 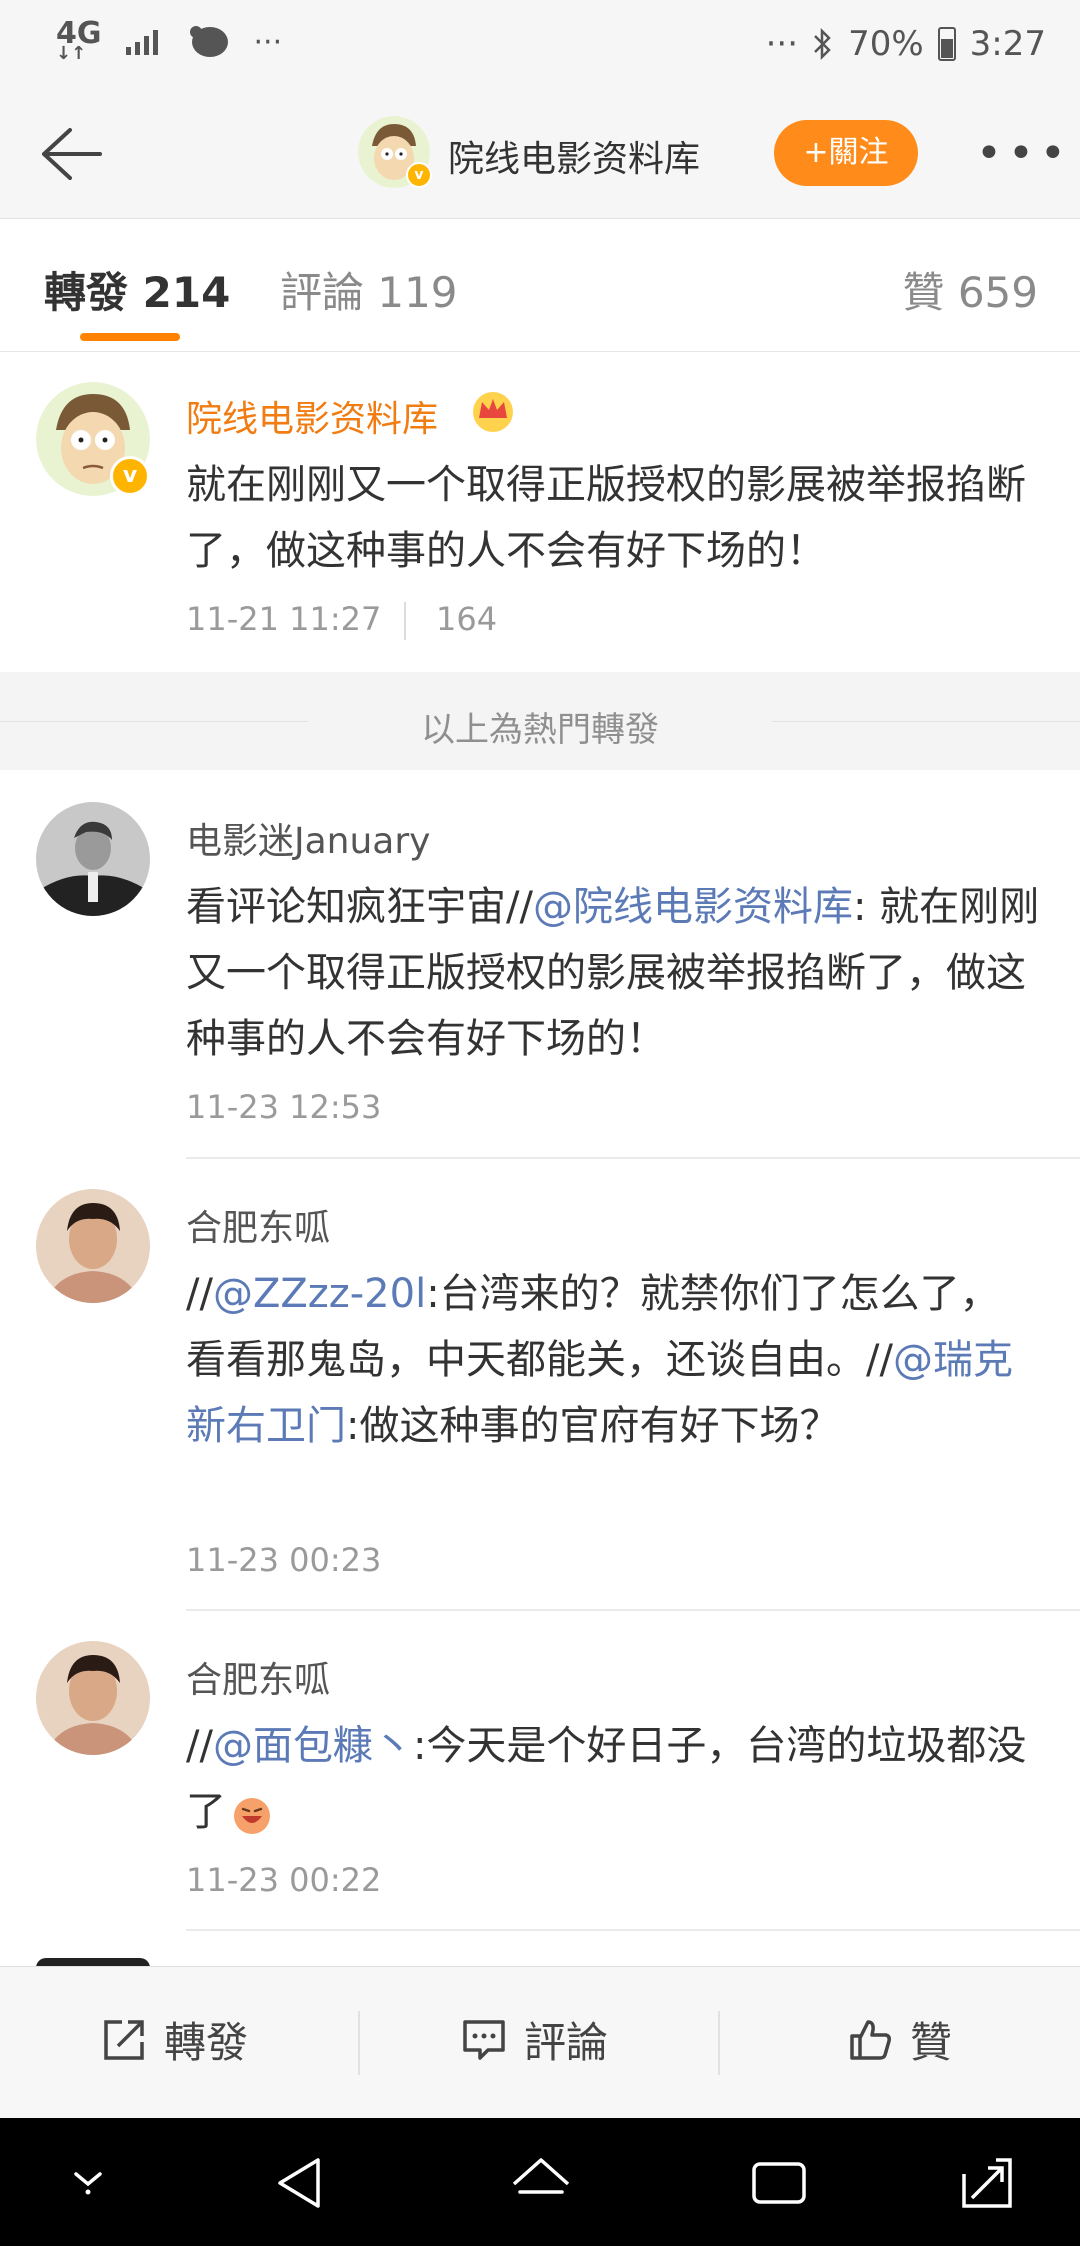 I want to click on clock: 3:27, so click(x=1007, y=44).